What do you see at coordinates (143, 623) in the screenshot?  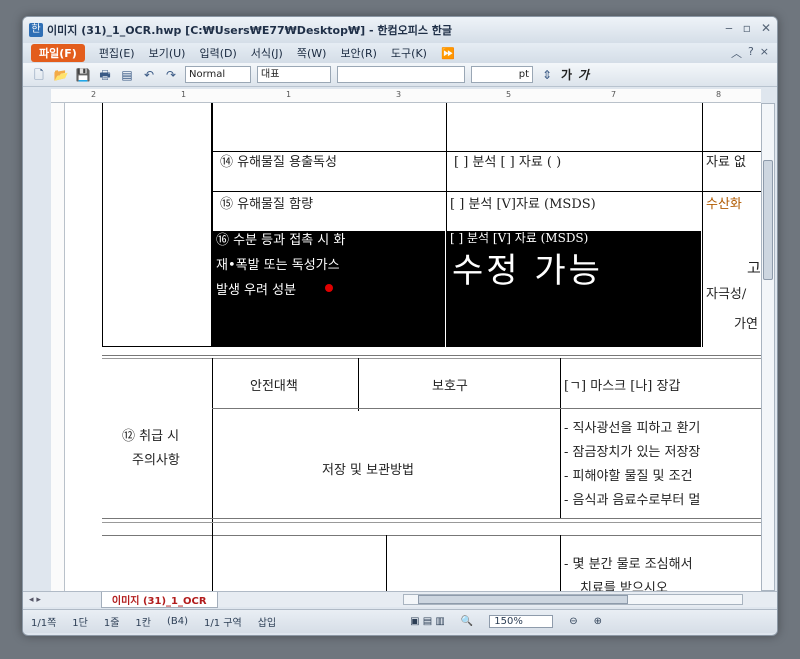 I see `status-char: 1칸` at bounding box center [143, 623].